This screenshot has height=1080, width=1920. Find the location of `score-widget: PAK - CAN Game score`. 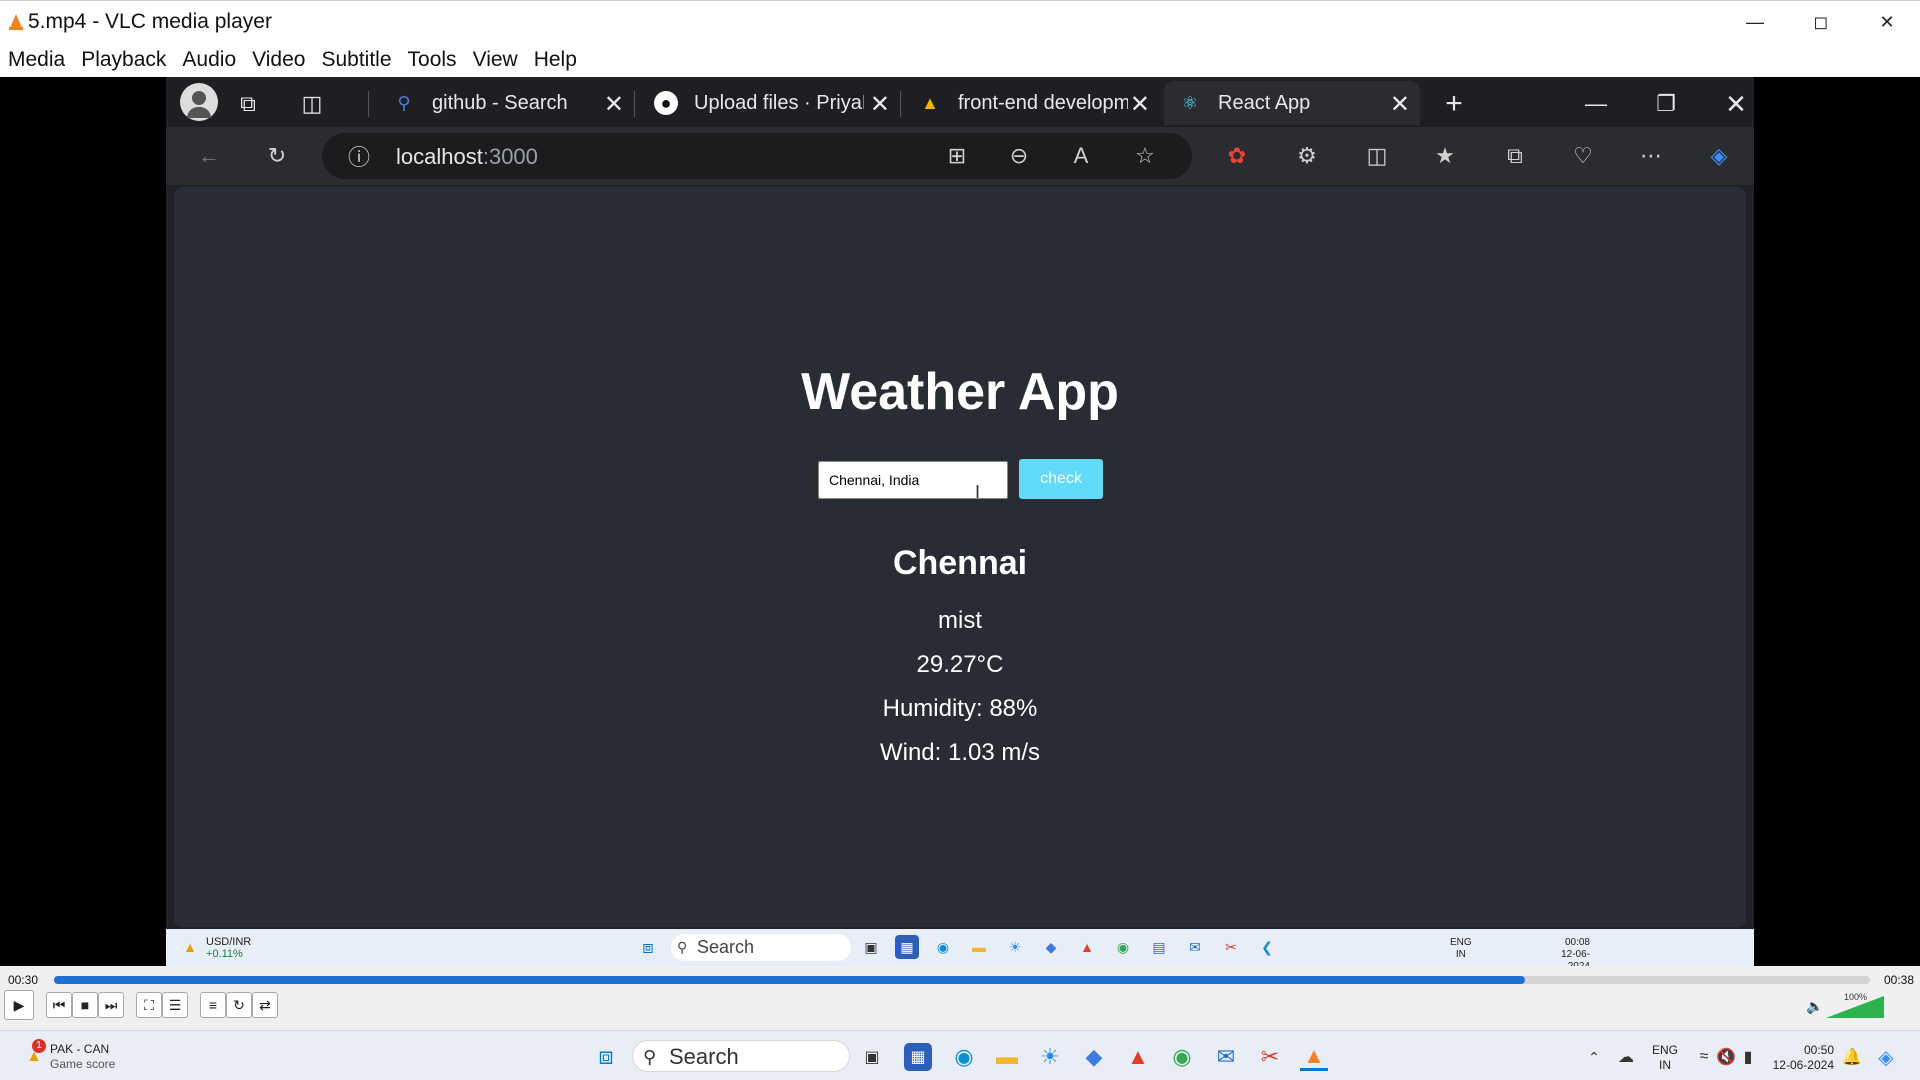

score-widget: PAK - CAN Game score is located at coordinates (82, 1057).